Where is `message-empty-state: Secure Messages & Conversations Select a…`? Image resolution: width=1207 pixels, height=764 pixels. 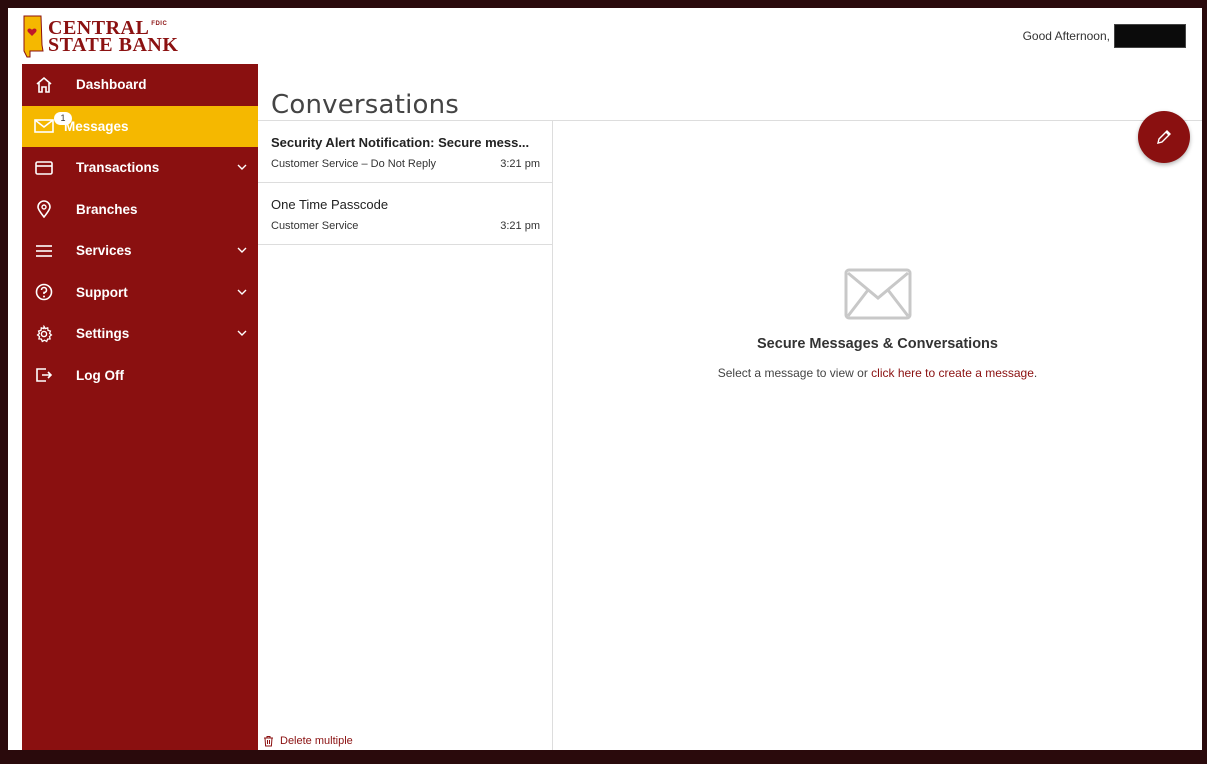
message-empty-state: Secure Messages & Conversations Select a… is located at coordinates (877, 324).